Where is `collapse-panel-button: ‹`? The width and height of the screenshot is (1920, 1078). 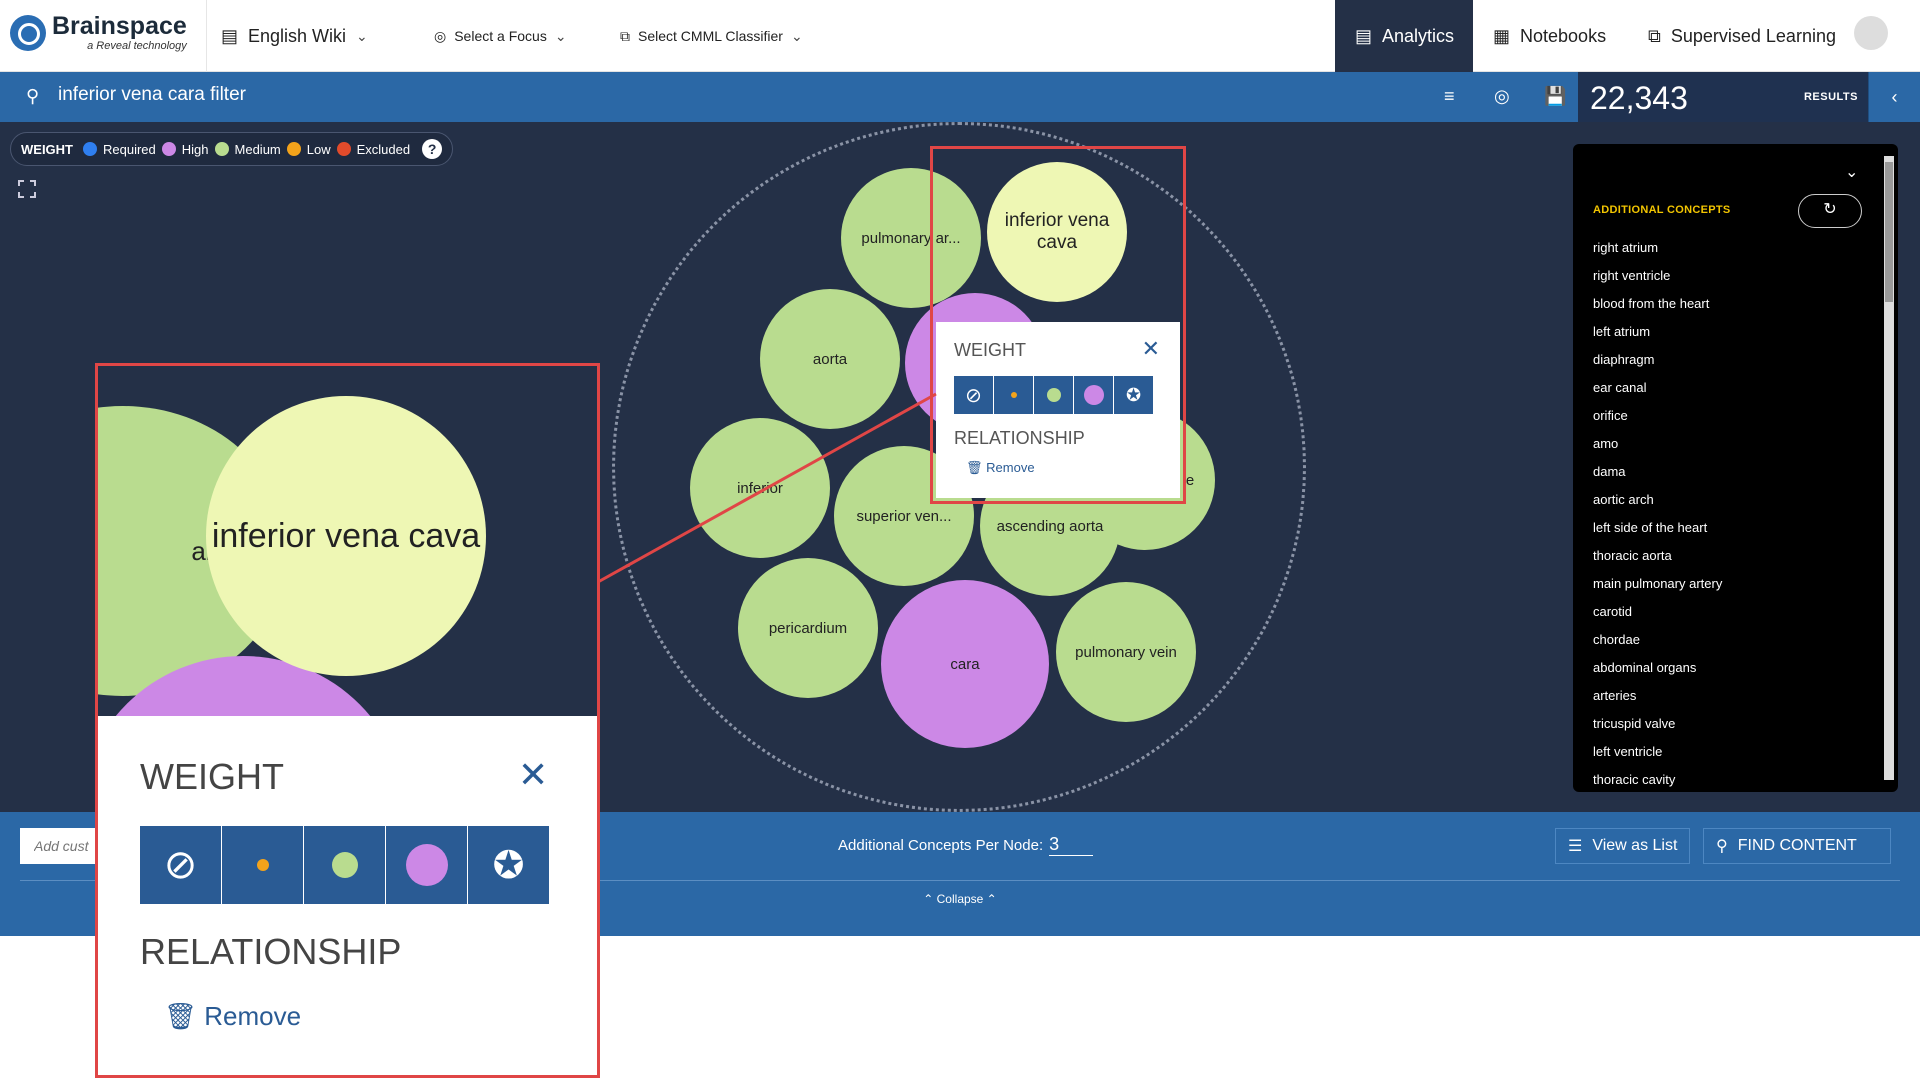 collapse-panel-button: ‹ is located at coordinates (1894, 97).